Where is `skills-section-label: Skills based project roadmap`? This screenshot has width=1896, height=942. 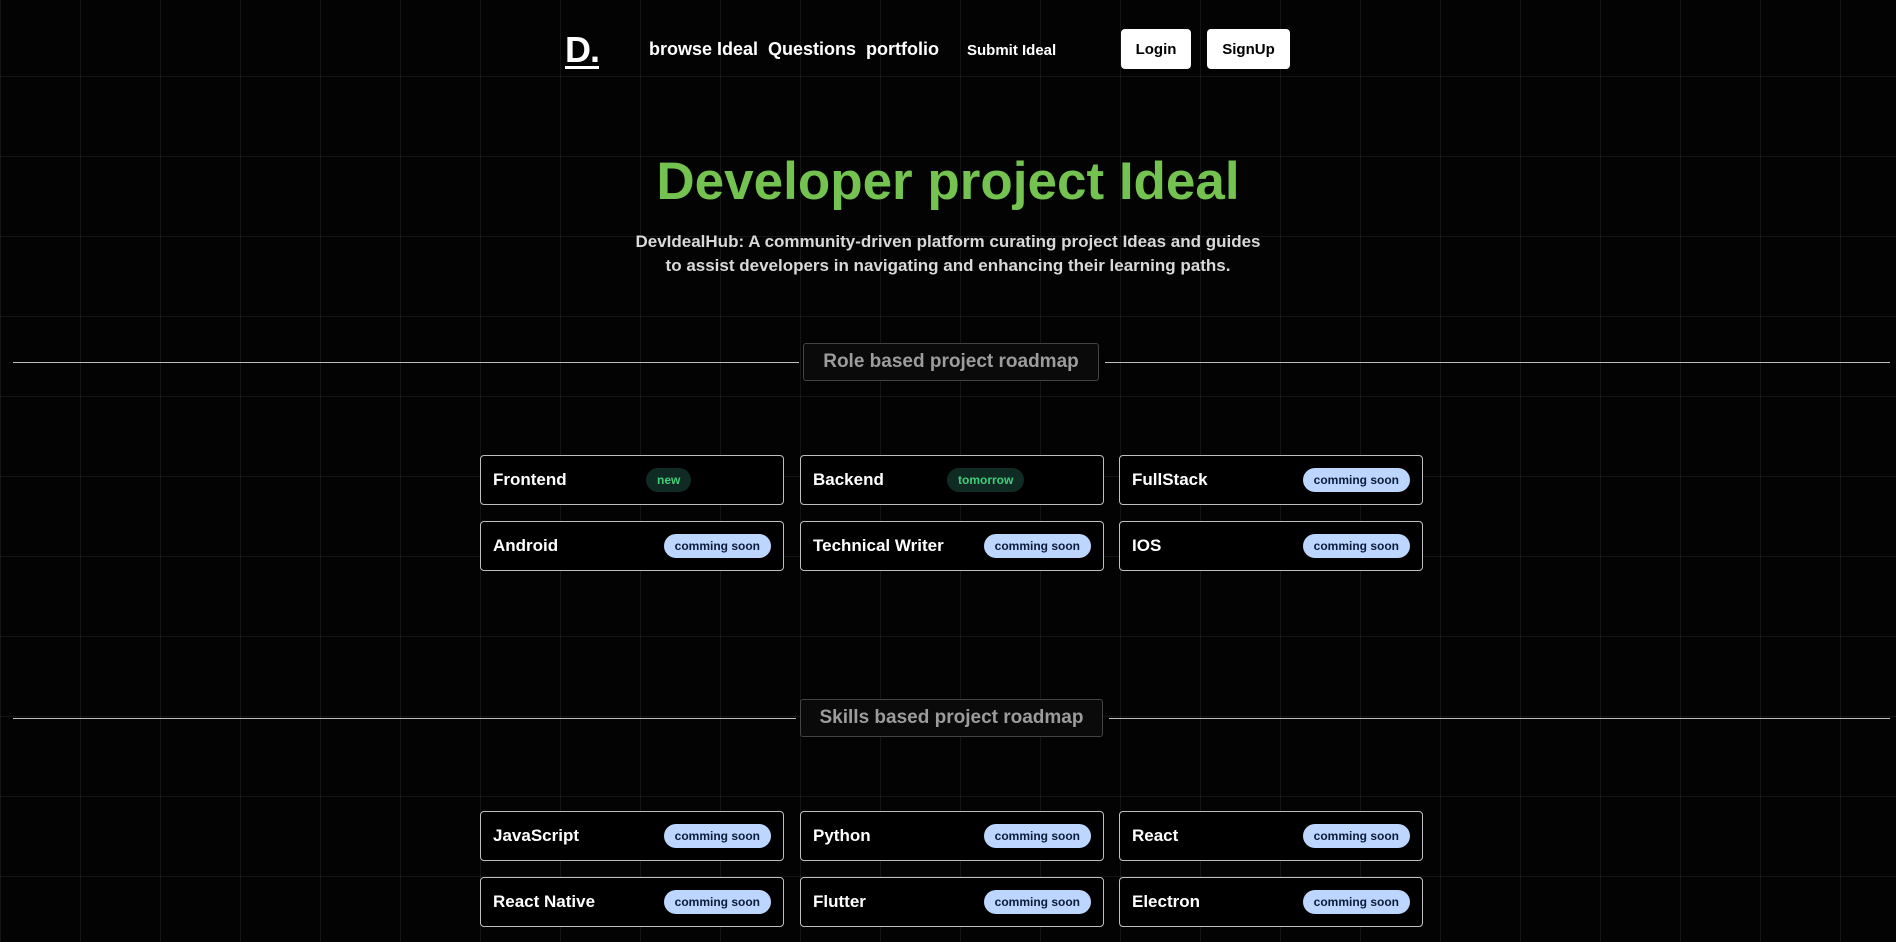 skills-section-label: Skills based project roadmap is located at coordinates (951, 718).